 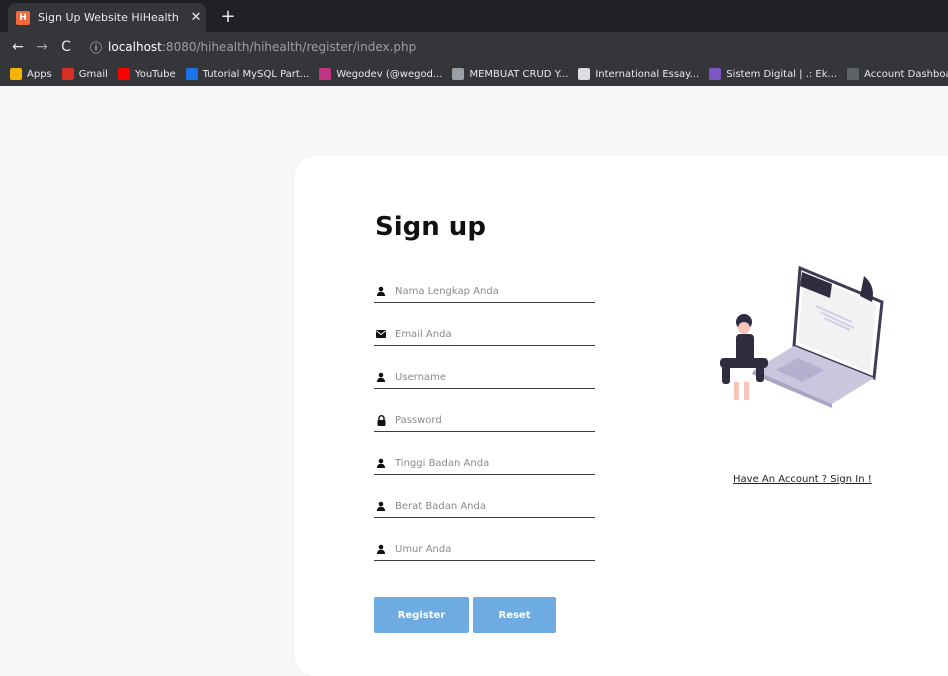 I want to click on forward-arrow-icon: →, so click(x=42, y=47).